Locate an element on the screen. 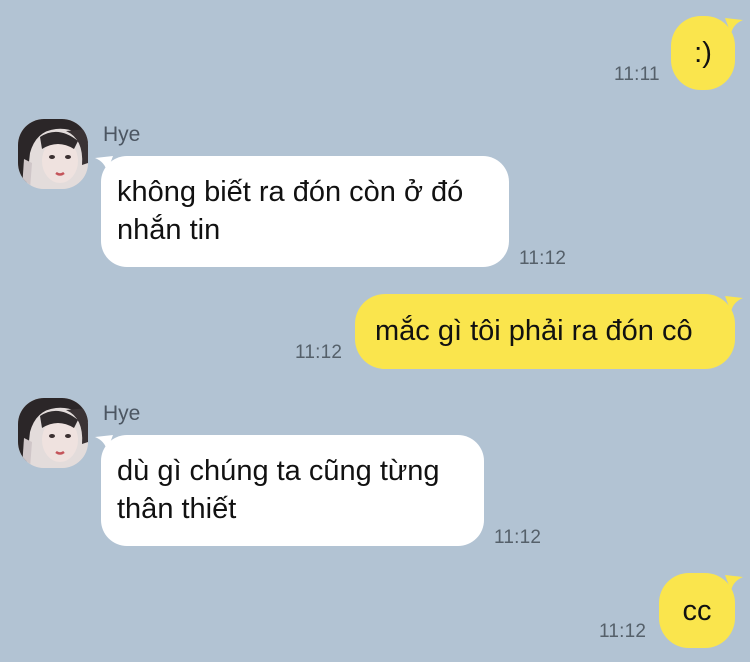 The width and height of the screenshot is (750, 662). message-bubble-outgoing: cc is located at coordinates (697, 610).